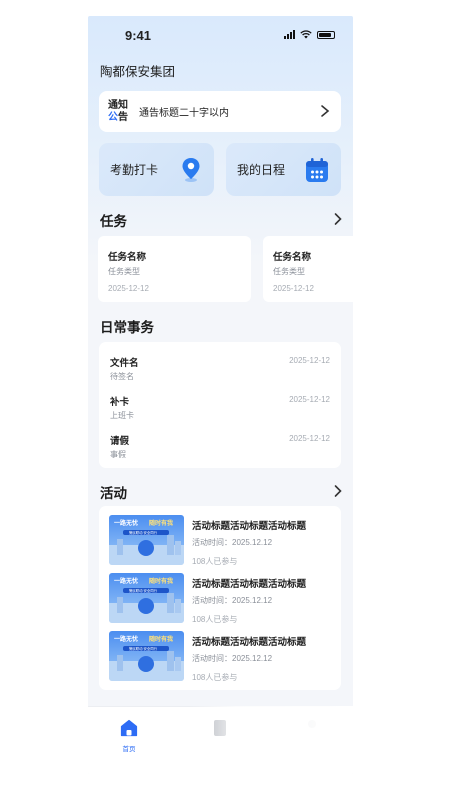  I want to click on daily-section-title: 日常事务, so click(127, 326).